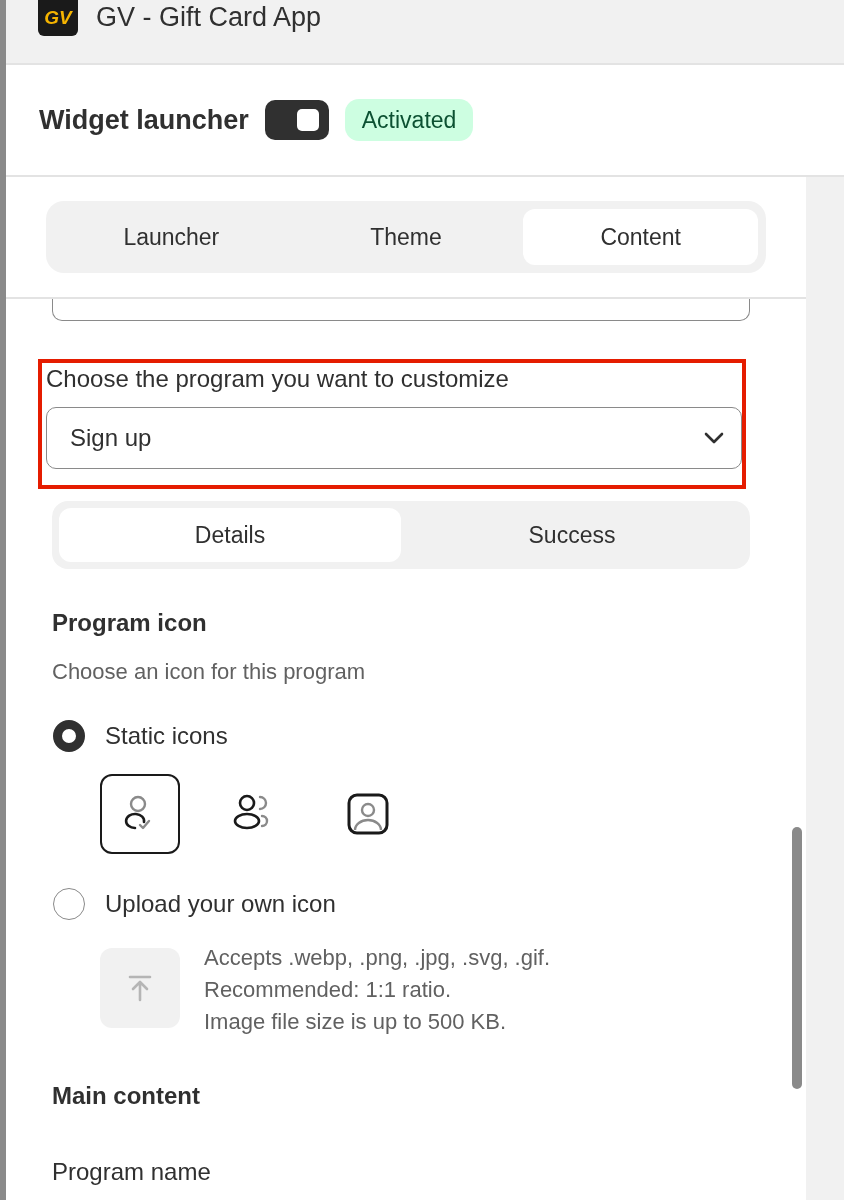 The image size is (844, 1200). I want to click on tab: Details, so click(230, 535).